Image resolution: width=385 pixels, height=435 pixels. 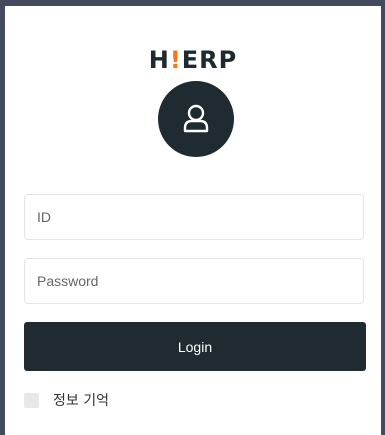 I want to click on password-input, so click(x=194, y=281).